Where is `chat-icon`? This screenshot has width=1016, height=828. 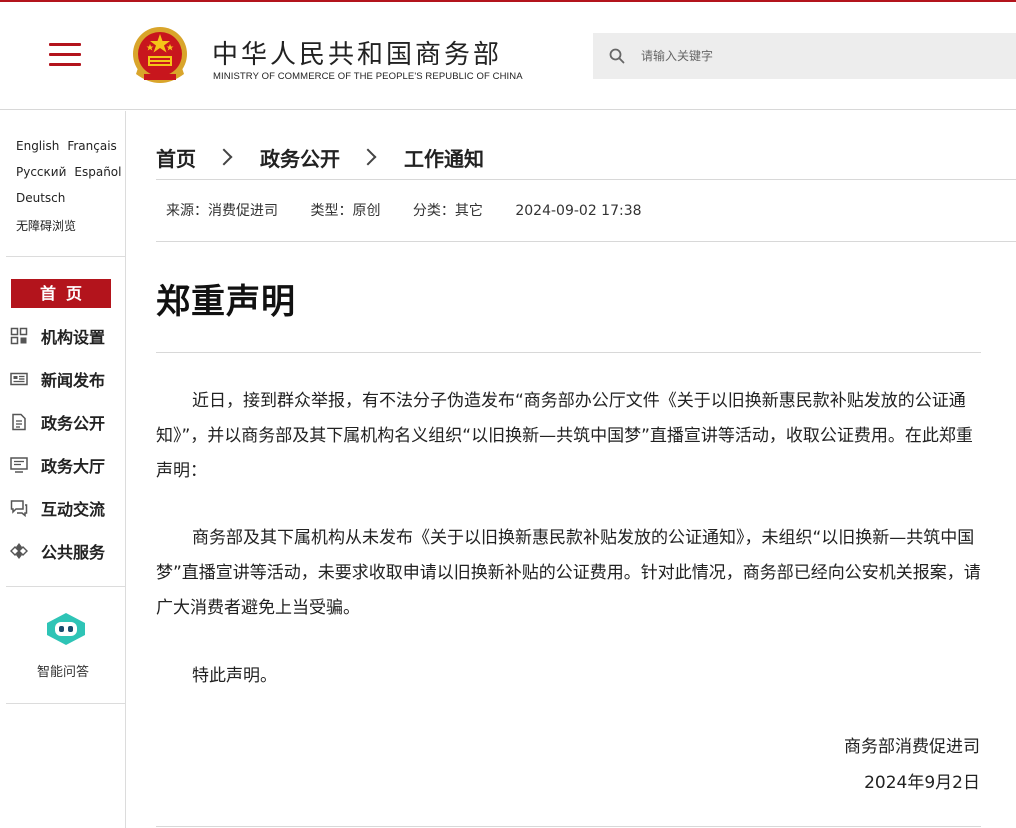 chat-icon is located at coordinates (19, 508).